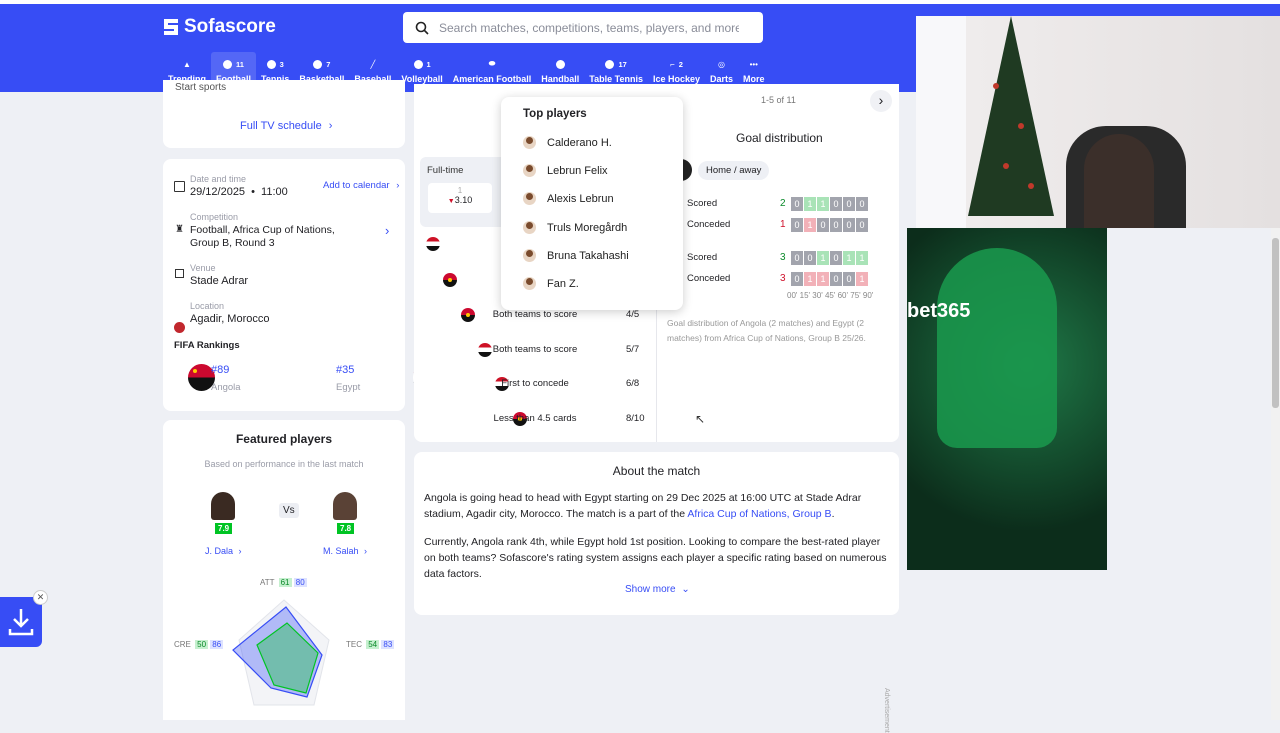 The image size is (1280, 733). What do you see at coordinates (568, 198) in the screenshot?
I see `top-player-item: Alexis Lebrun` at bounding box center [568, 198].